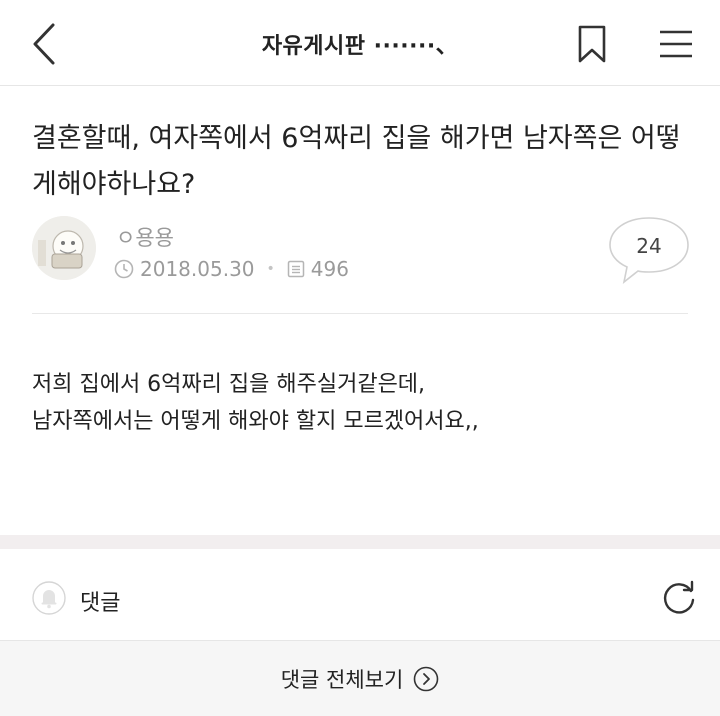 The image size is (720, 716). Describe the element at coordinates (426, 678) in the screenshot. I see `chevron-right-circle-icon` at that location.